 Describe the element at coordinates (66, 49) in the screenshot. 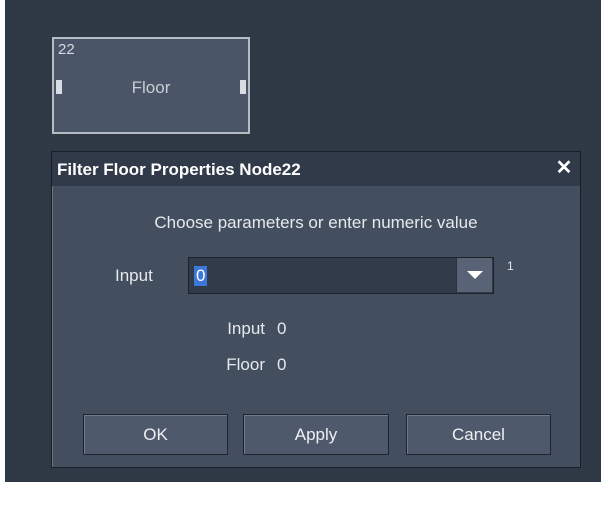

I see `node-id: 22` at that location.